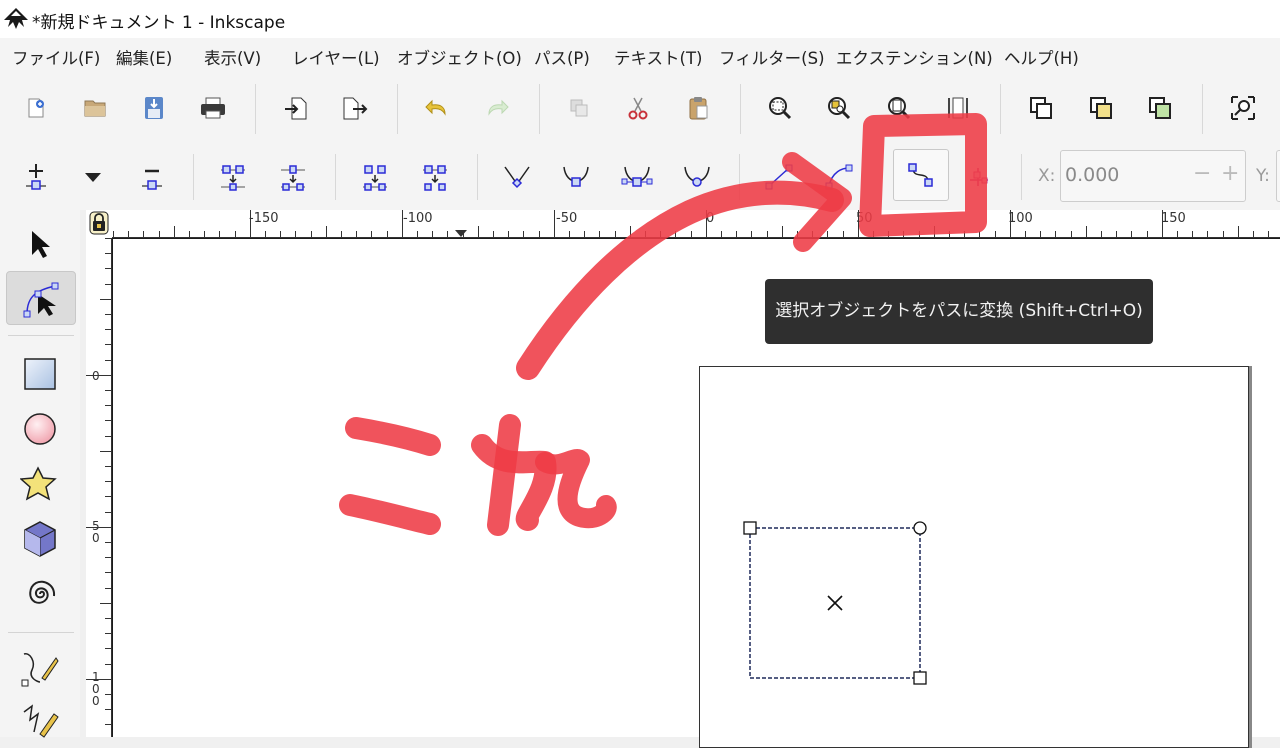  What do you see at coordinates (576, 177) in the screenshot?
I see `smooth-node-button` at bounding box center [576, 177].